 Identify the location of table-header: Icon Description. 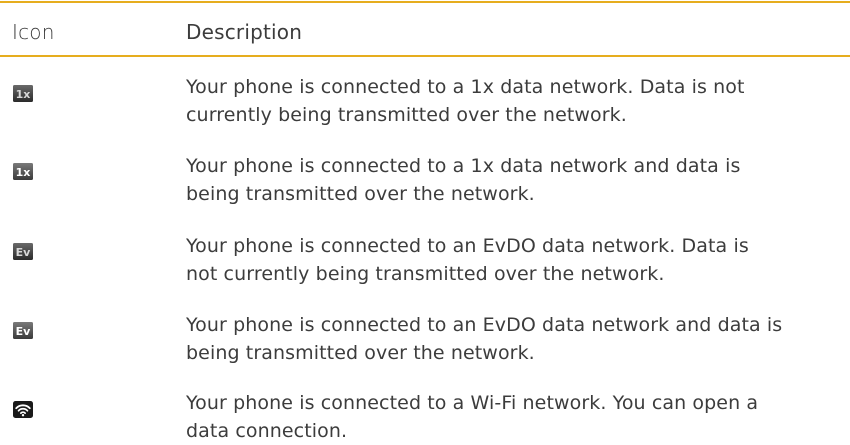
(425, 29).